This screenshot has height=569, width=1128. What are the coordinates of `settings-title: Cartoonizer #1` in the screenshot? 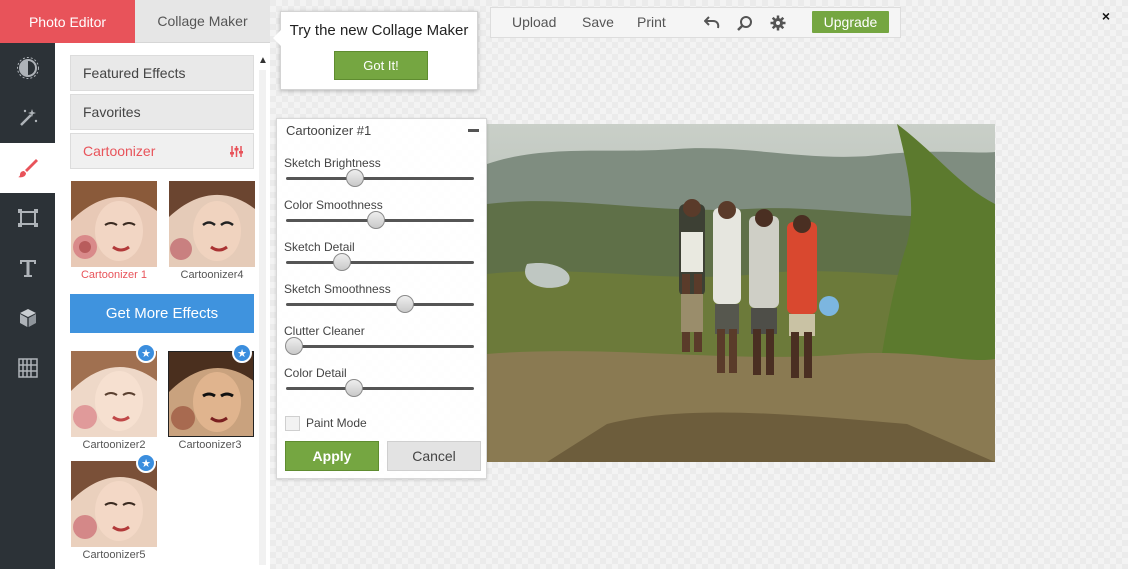 It's located at (329, 130).